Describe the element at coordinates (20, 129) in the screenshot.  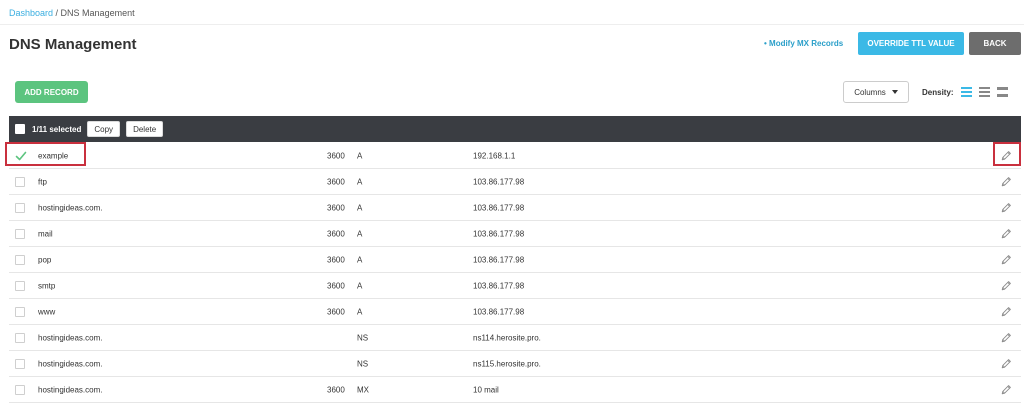
I see `select-all-checkbox` at that location.